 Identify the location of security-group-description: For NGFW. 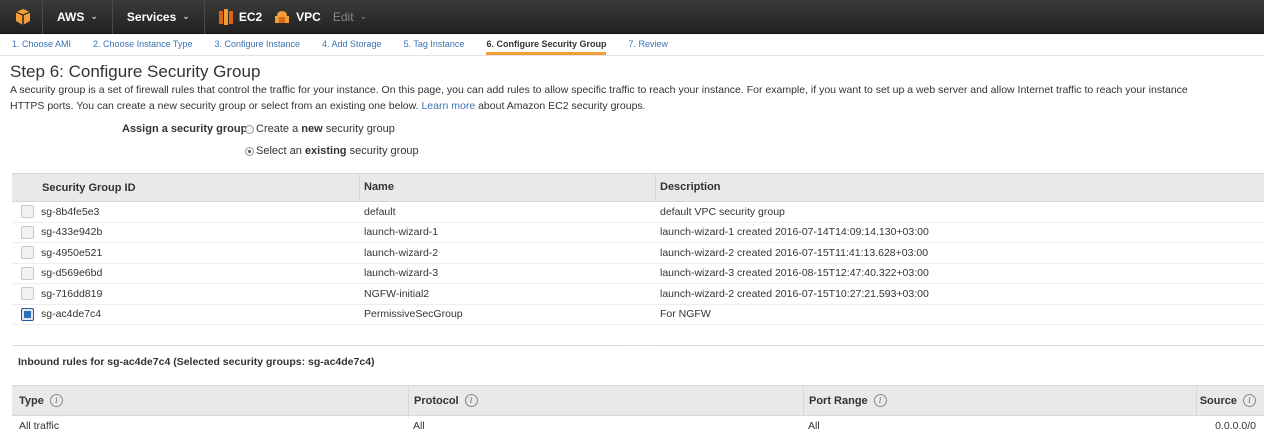
(685, 314).